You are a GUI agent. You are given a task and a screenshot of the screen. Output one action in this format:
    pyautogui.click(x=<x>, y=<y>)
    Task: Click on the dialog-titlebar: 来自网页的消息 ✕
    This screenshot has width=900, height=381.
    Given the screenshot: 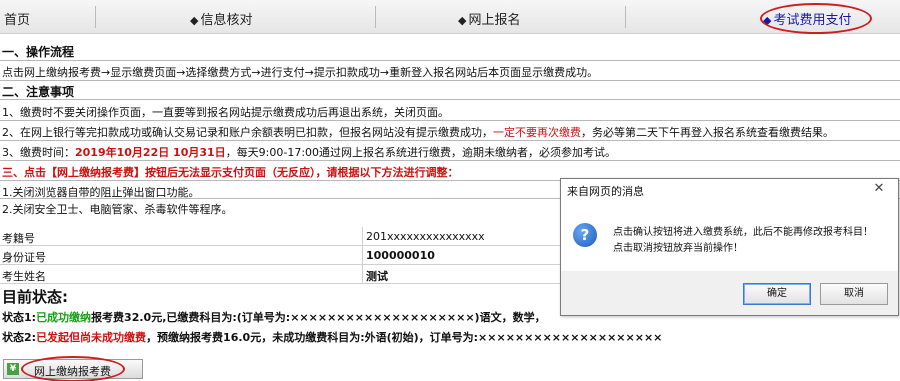 What is the action you would take?
    pyautogui.click(x=729, y=189)
    